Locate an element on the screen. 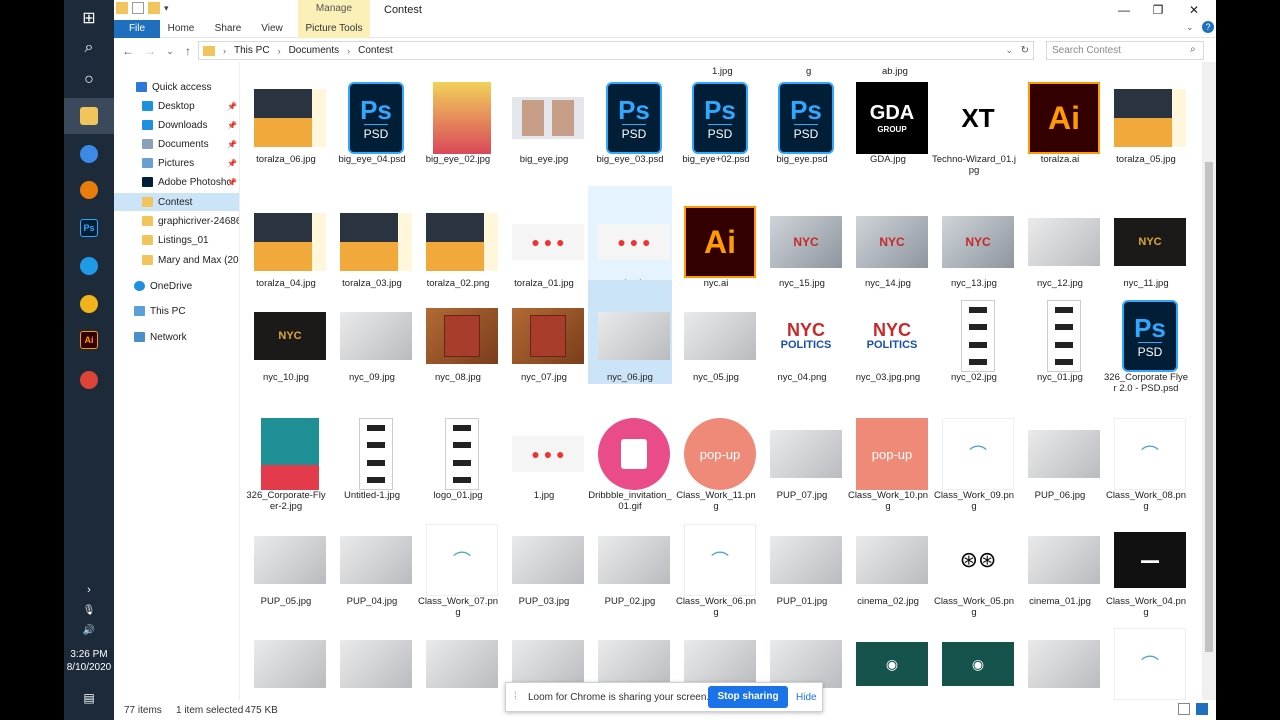 The height and width of the screenshot is (720, 1280). file-item: pop-up Class_Work_10.png is located at coordinates (888, 455).